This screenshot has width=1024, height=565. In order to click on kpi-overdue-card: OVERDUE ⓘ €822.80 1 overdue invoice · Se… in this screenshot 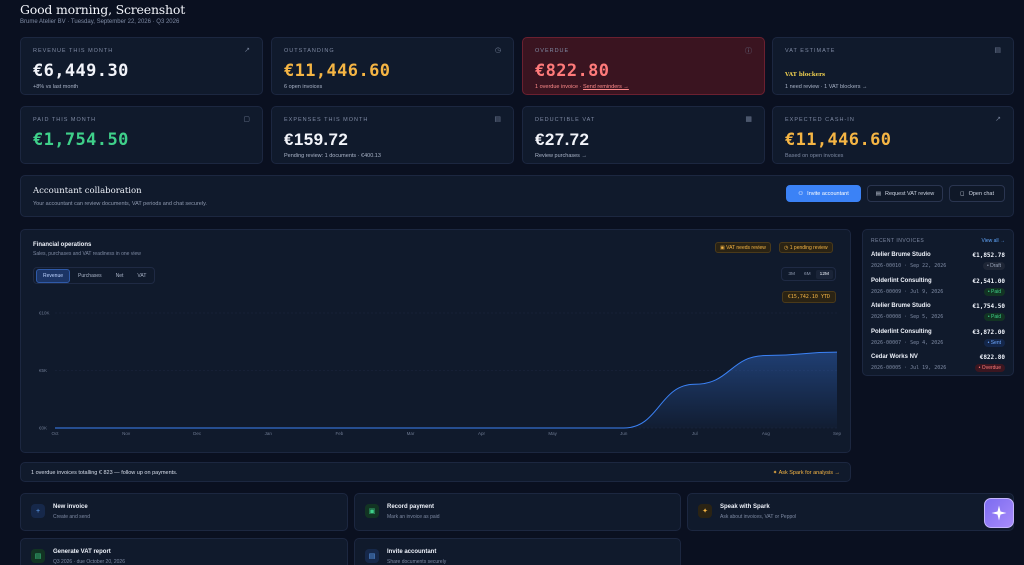, I will do `click(643, 66)`.